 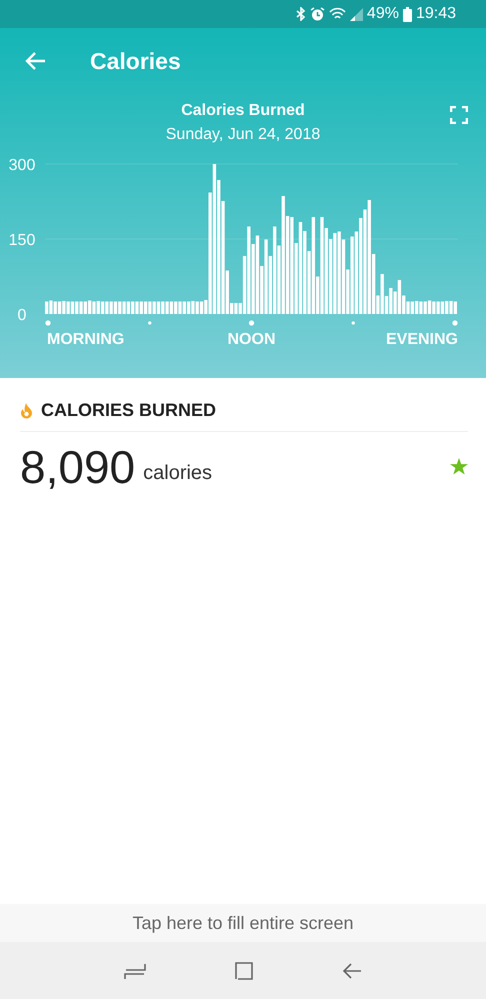 I want to click on unit-label: calories, so click(x=177, y=473).